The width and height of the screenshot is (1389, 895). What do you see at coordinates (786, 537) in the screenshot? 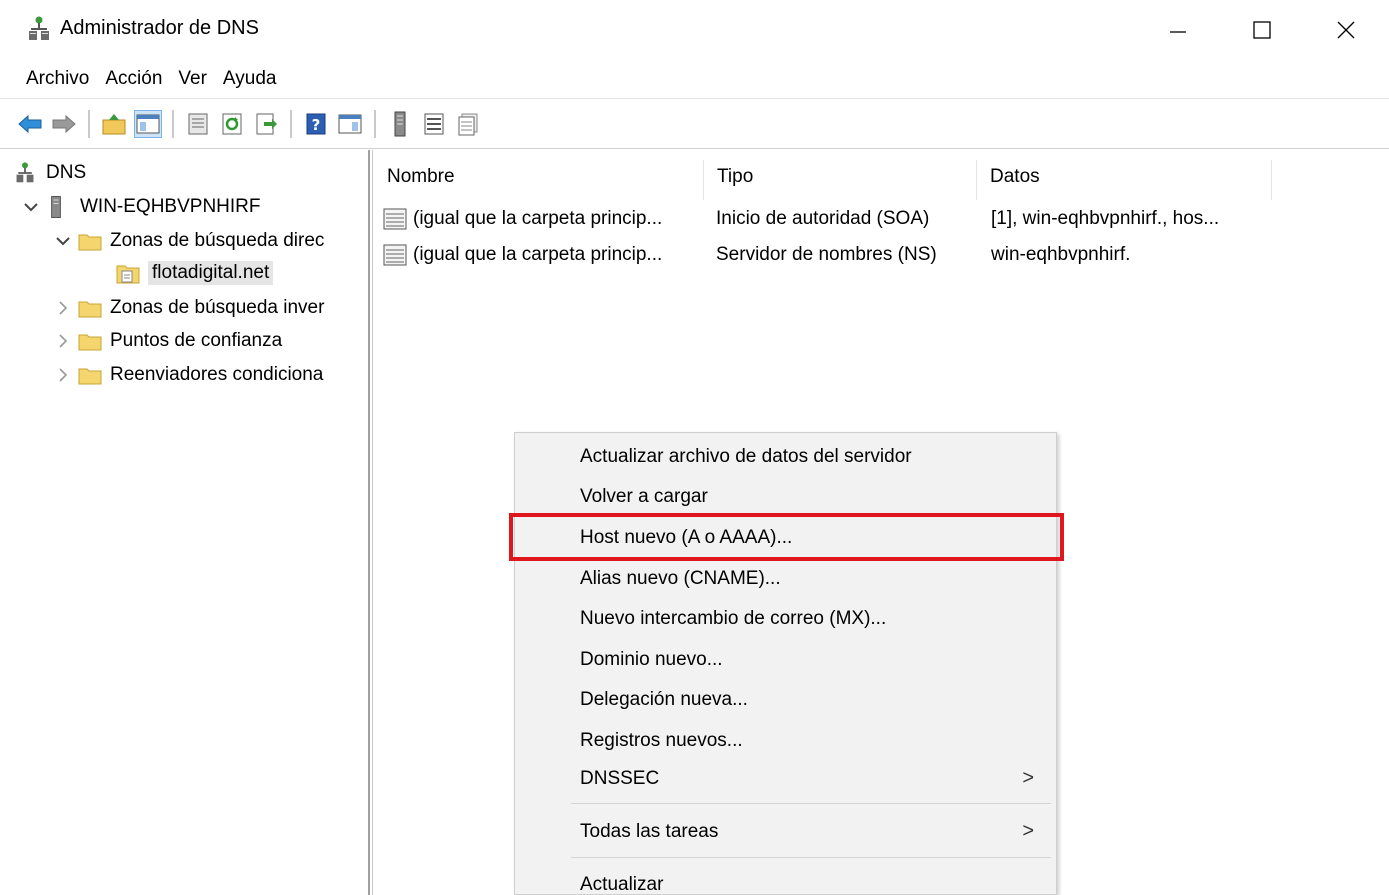
I see `highlight-annotation-box` at bounding box center [786, 537].